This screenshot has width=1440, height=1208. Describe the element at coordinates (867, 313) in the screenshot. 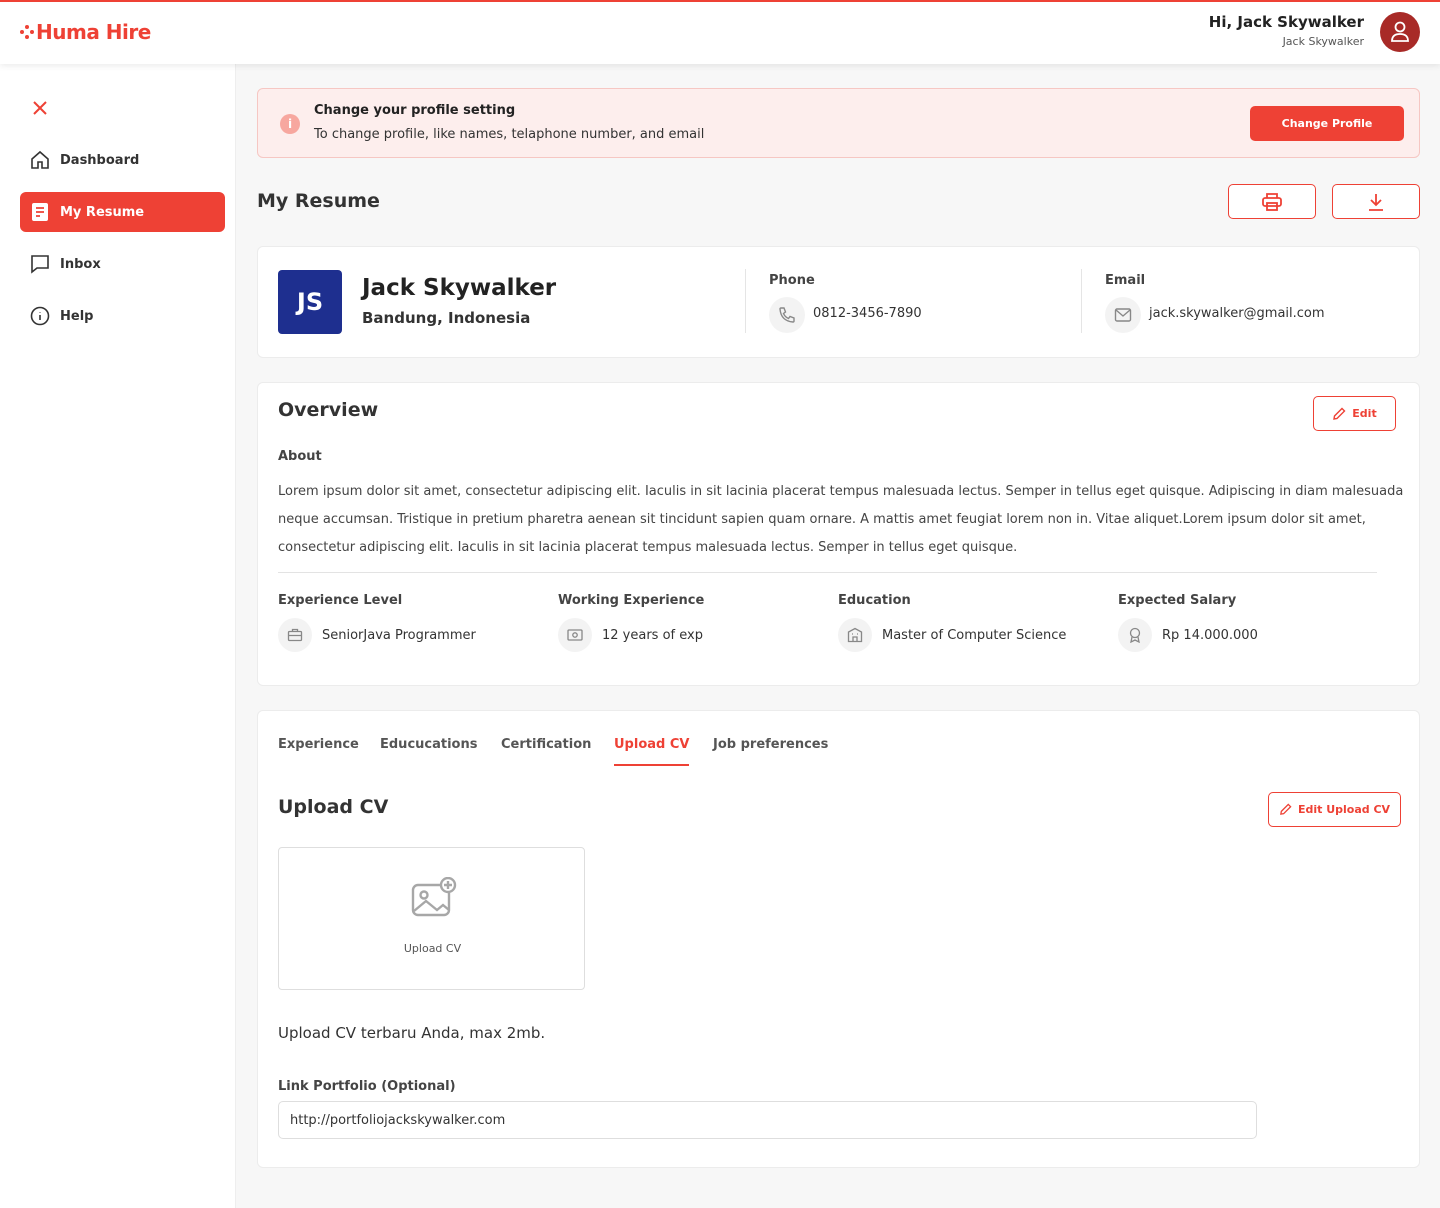

I see `phone-value: 0812-3456-7890` at that location.